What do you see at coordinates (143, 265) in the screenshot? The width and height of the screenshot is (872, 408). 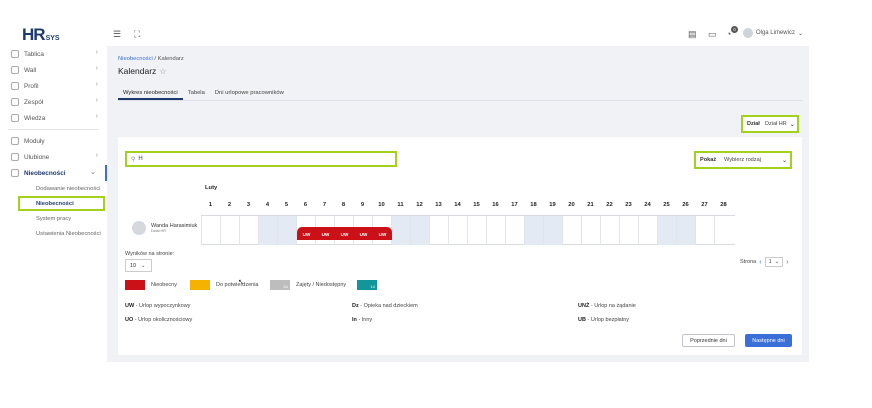 I see `chevron-down-icon: ⌄` at bounding box center [143, 265].